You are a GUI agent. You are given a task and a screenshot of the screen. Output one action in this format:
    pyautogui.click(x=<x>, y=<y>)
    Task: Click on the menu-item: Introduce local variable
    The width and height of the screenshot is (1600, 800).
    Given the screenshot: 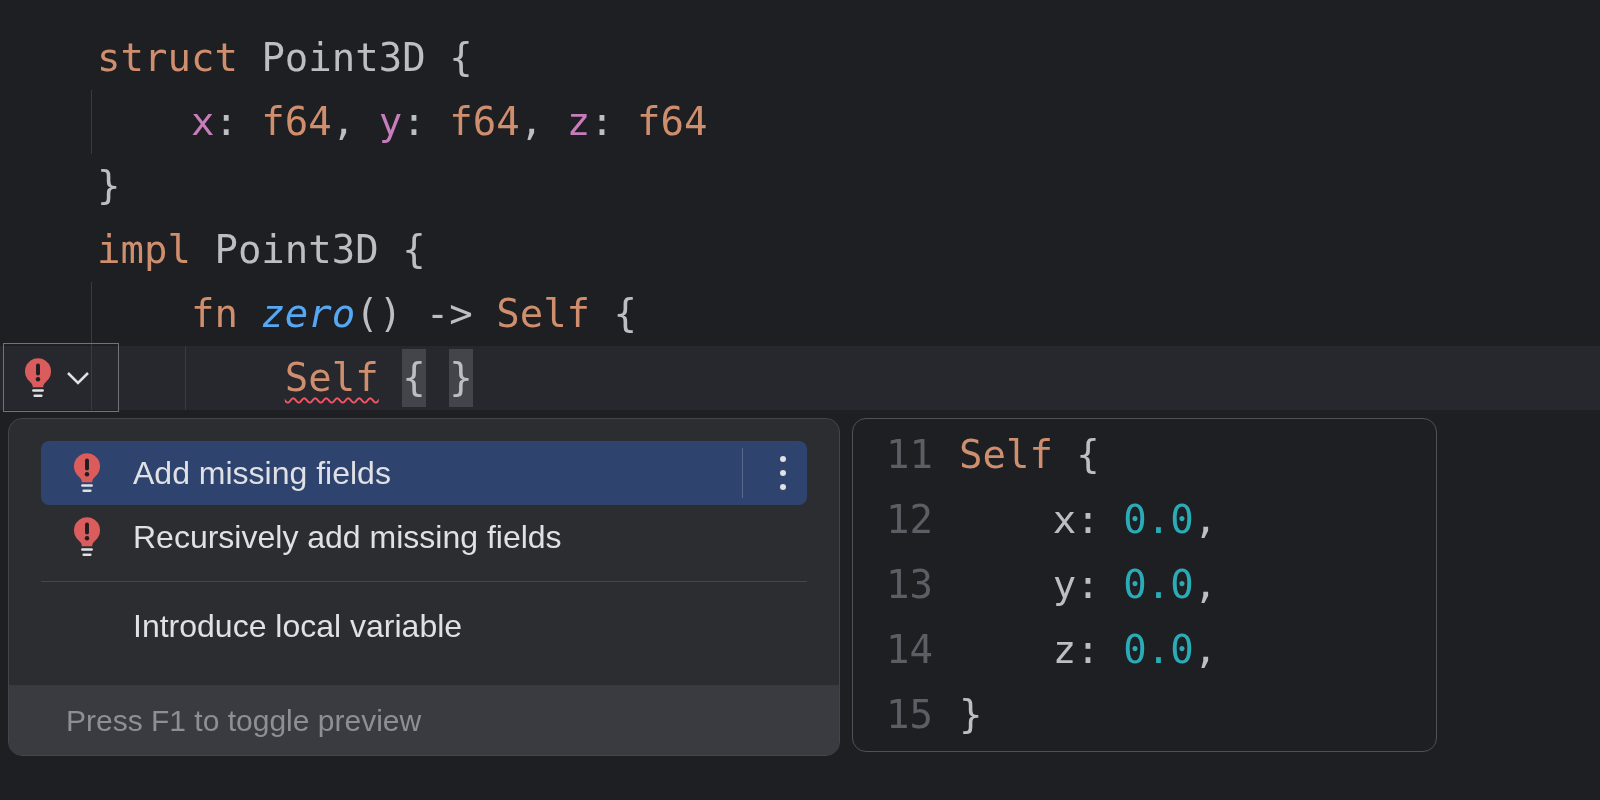 What is the action you would take?
    pyautogui.click(x=424, y=626)
    